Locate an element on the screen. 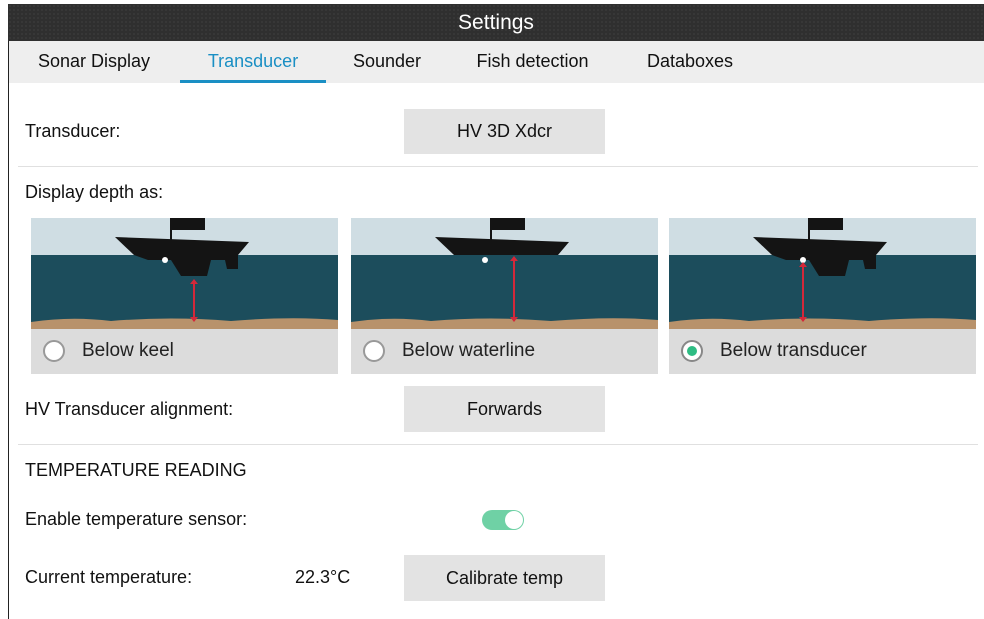  tab-databoxes: Databoxes is located at coordinates (690, 62).